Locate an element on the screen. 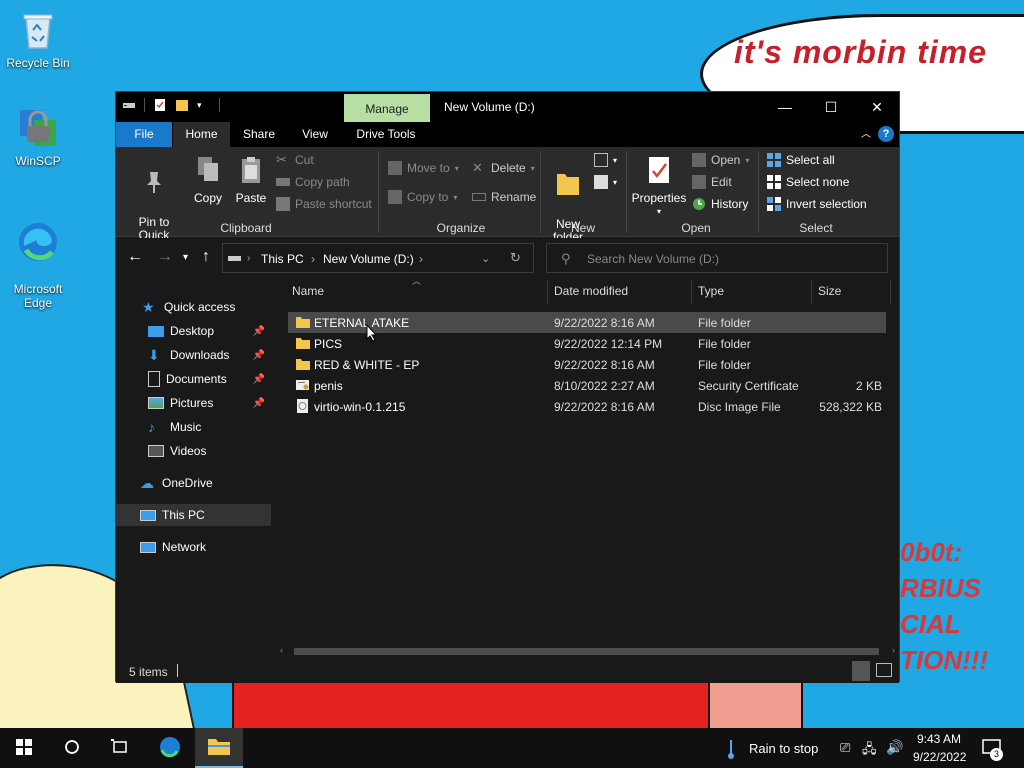 This screenshot has width=1024, height=768. refresh-icon: ↻ is located at coordinates (515, 258).